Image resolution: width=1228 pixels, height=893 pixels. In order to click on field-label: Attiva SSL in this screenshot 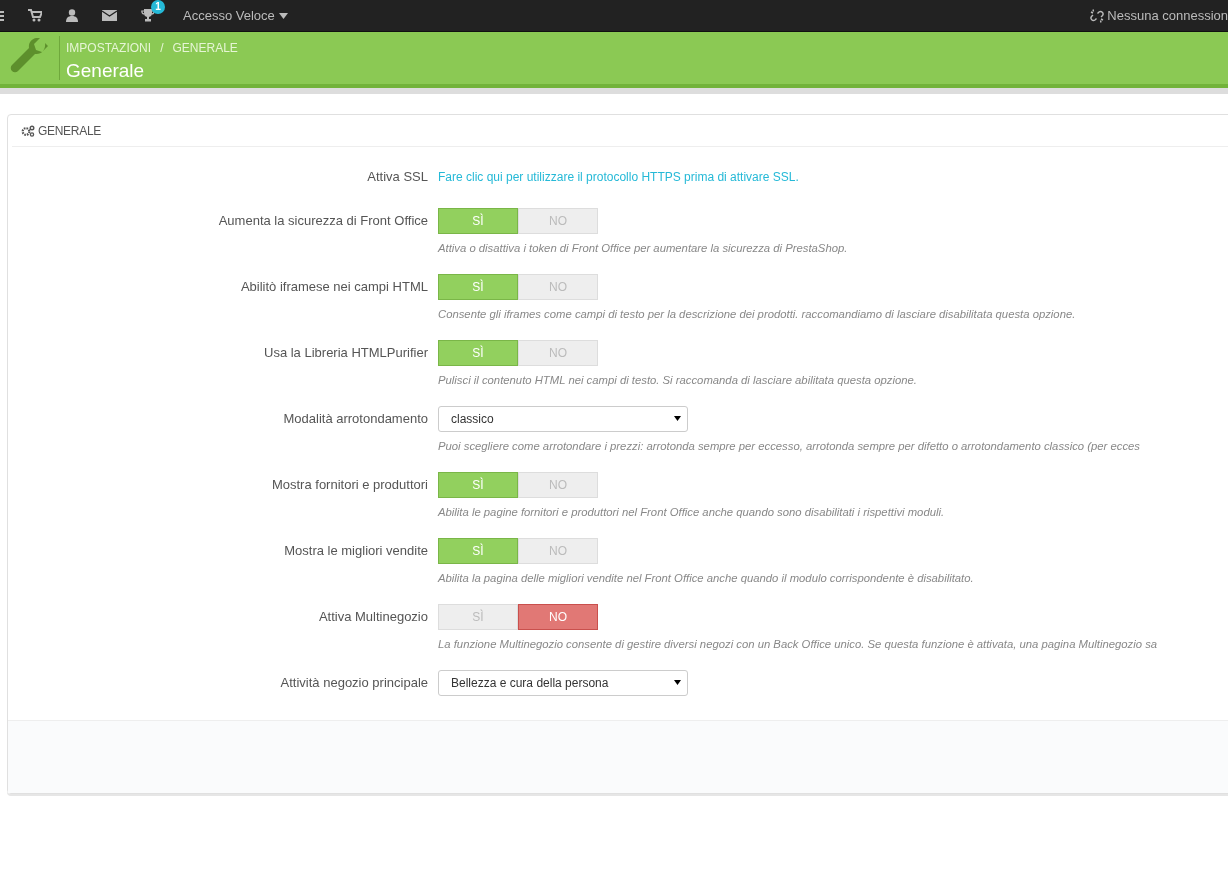, I will do `click(397, 177)`.